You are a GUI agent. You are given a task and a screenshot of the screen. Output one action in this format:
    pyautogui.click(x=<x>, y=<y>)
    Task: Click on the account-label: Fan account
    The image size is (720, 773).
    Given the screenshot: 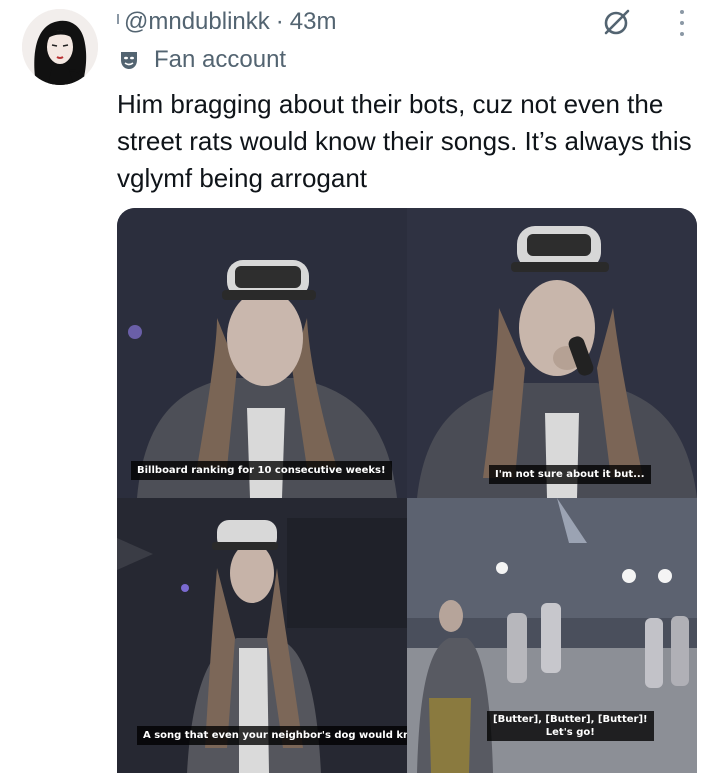 What is the action you would take?
    pyautogui.click(x=202, y=60)
    